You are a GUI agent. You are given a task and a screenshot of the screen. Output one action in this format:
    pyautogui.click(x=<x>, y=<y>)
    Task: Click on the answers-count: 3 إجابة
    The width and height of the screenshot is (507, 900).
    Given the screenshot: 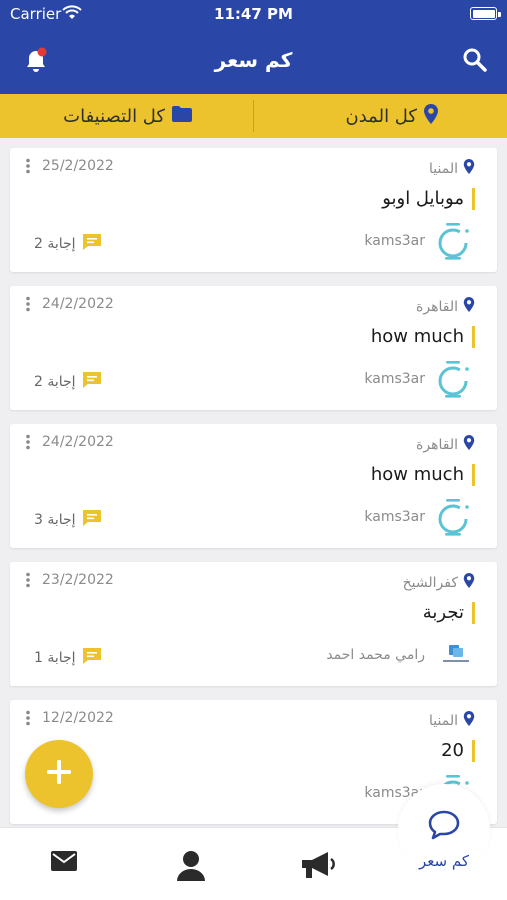 What is the action you would take?
    pyautogui.click(x=68, y=520)
    